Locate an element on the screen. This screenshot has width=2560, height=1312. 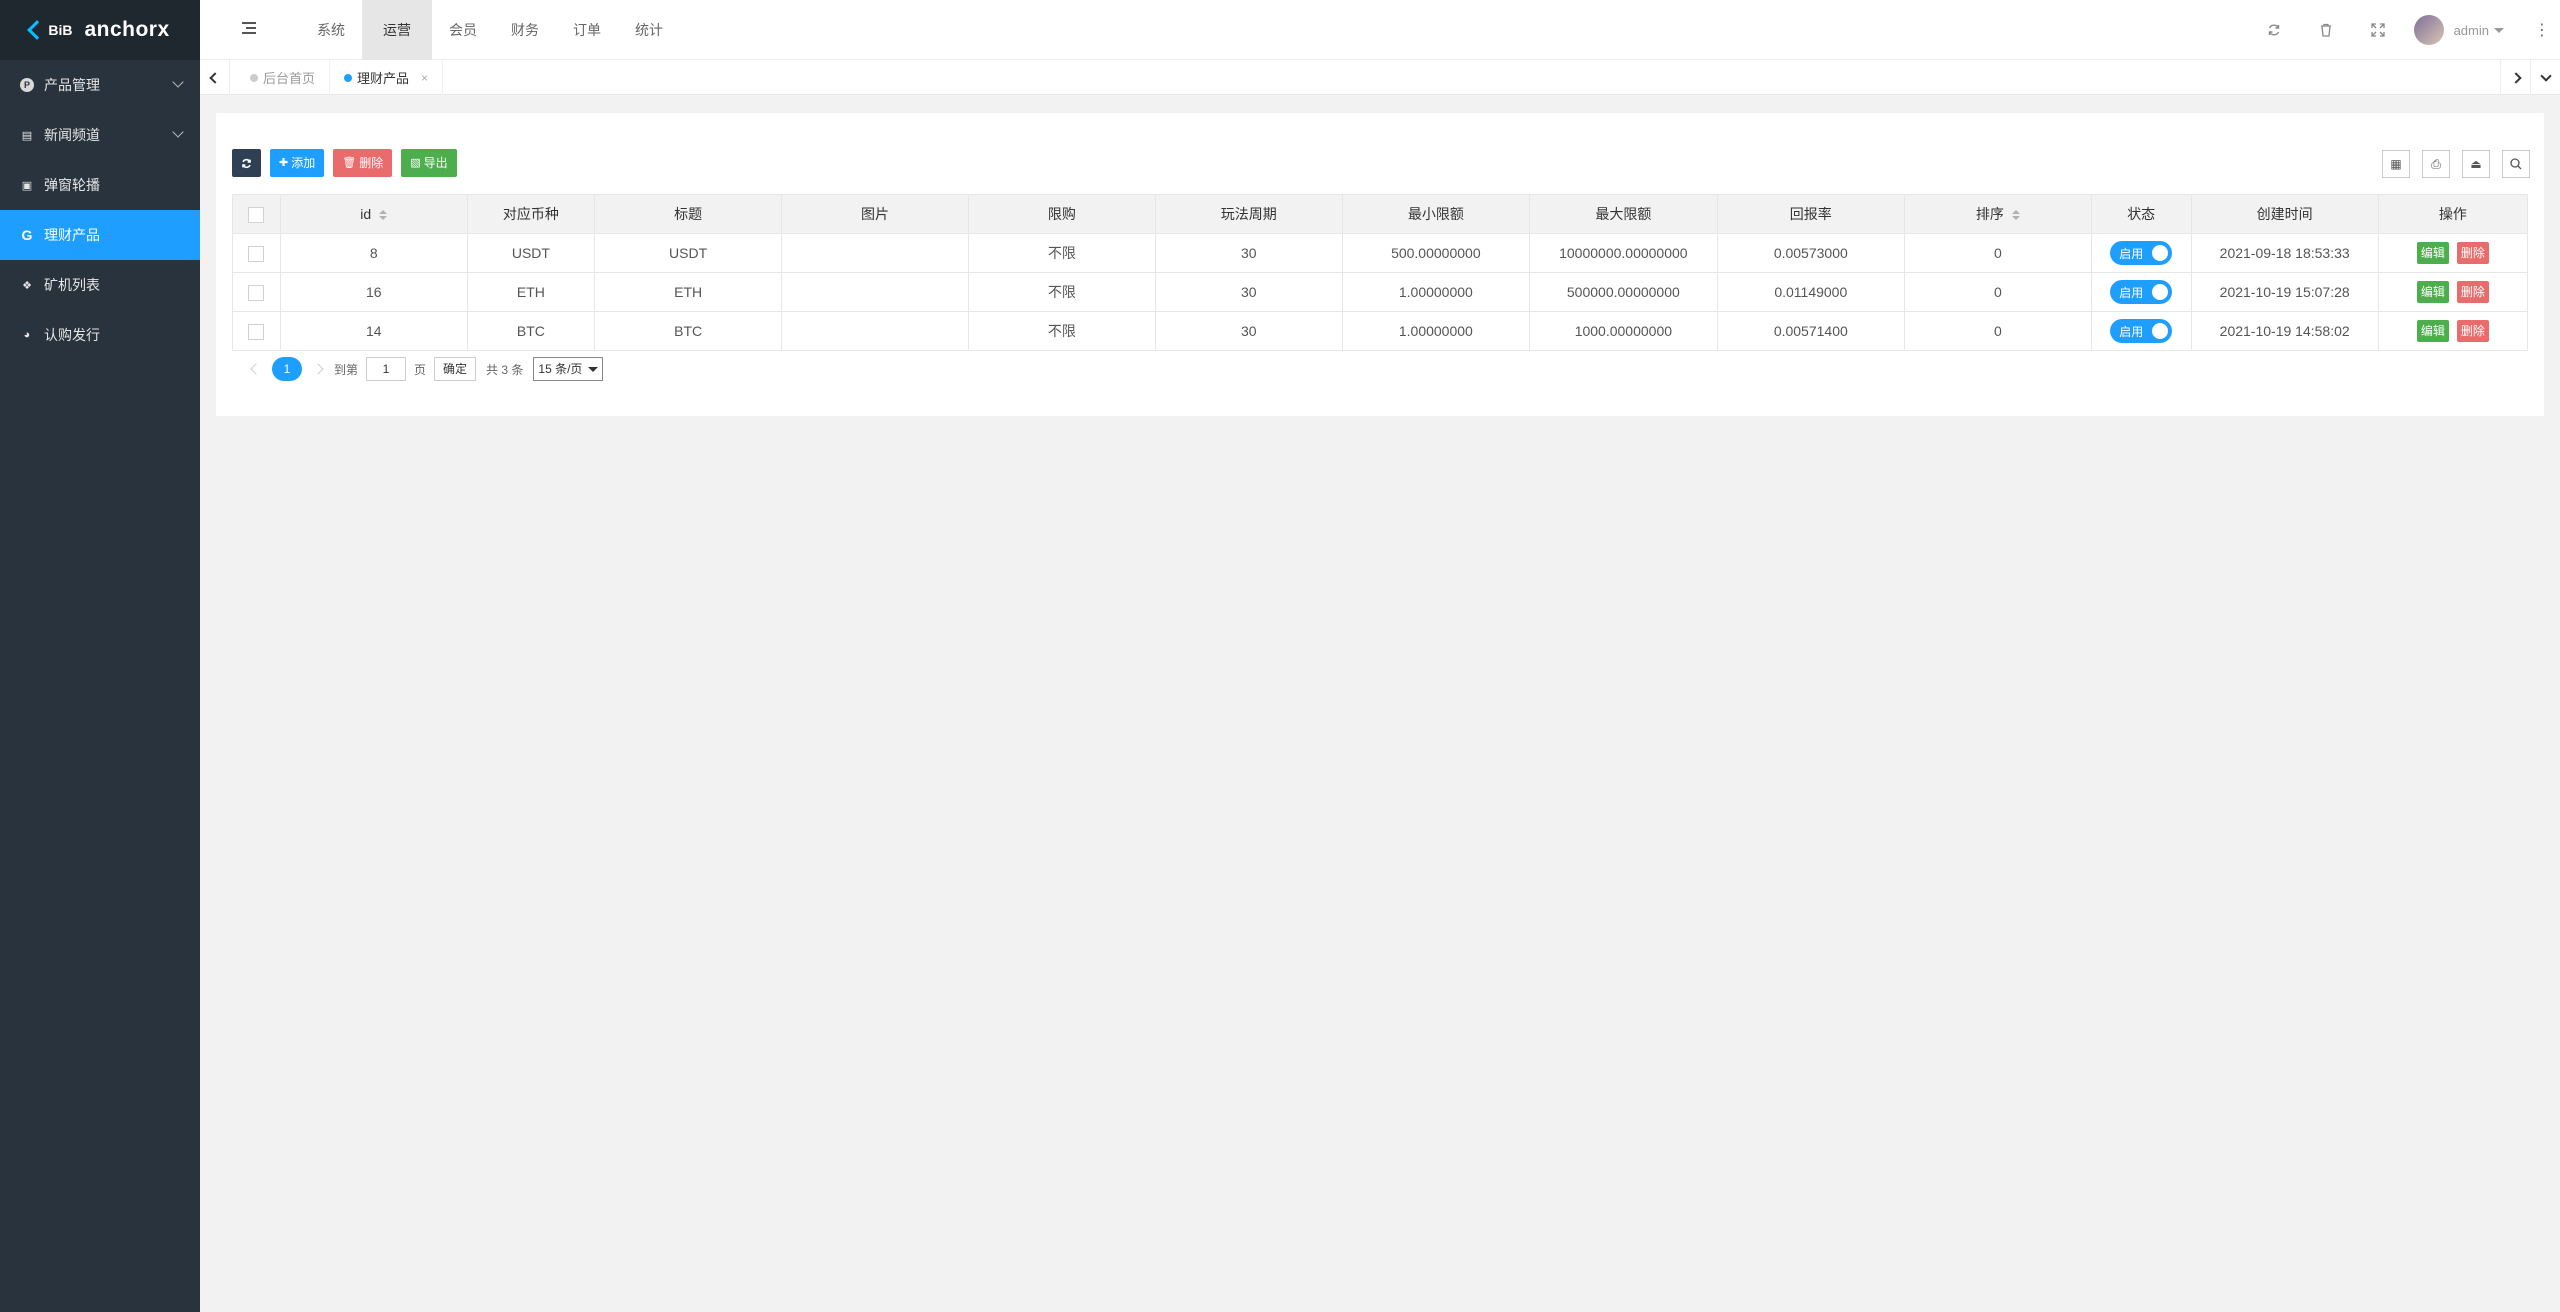
sidebar-item-label: 矿机列表 is located at coordinates (72, 285).